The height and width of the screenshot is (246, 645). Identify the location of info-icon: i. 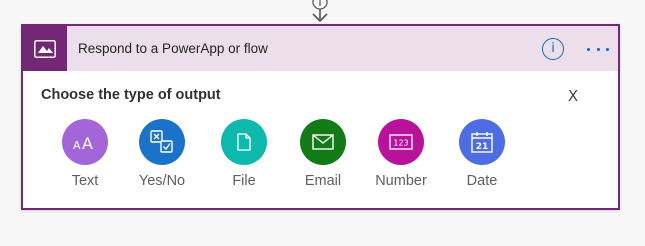
(553, 49).